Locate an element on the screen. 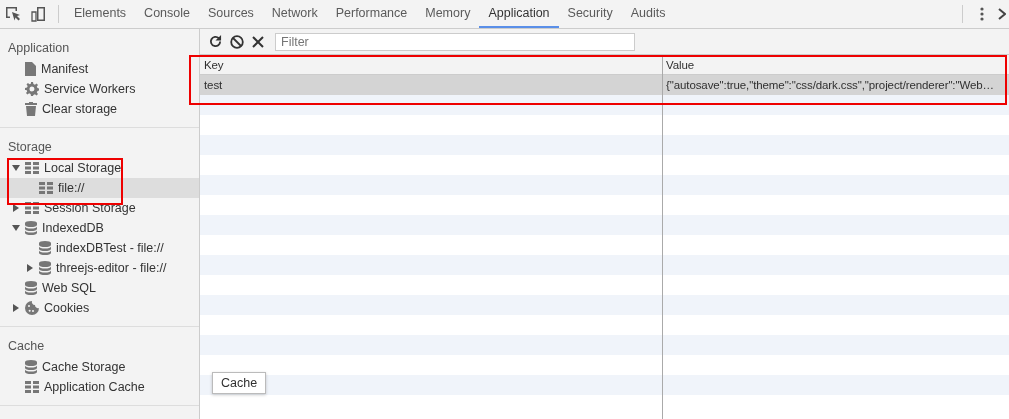  tooltip: Cache is located at coordinates (239, 383).